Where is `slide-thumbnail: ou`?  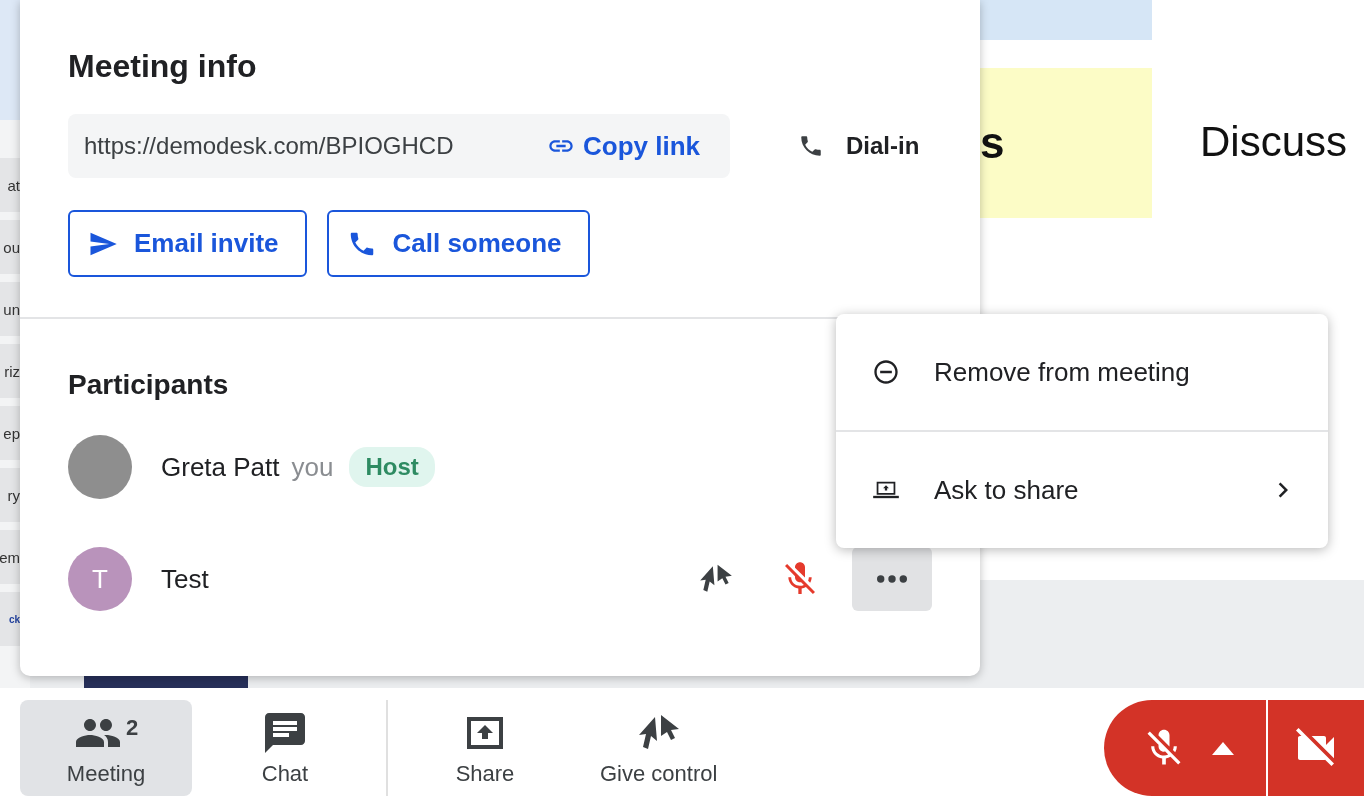 slide-thumbnail: ou is located at coordinates (10, 247).